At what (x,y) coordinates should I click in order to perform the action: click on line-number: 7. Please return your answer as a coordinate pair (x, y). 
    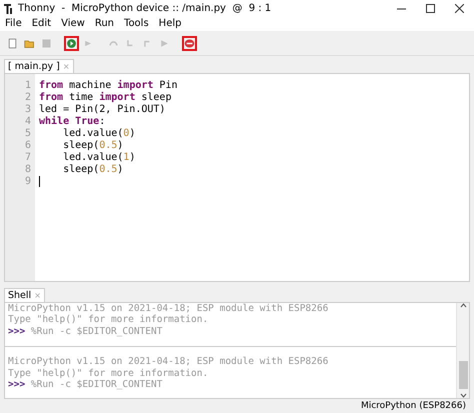
    Looking at the image, I should click on (28, 158).